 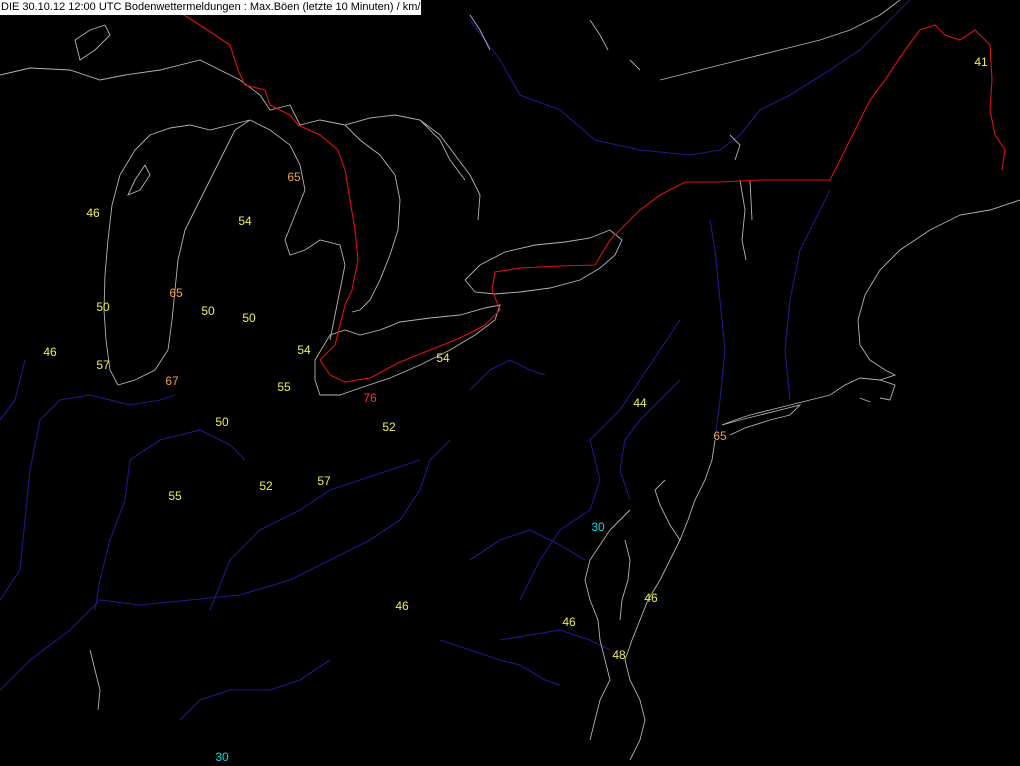 What do you see at coordinates (177, 252) in the screenshot?
I see `lake-michigan-shore` at bounding box center [177, 252].